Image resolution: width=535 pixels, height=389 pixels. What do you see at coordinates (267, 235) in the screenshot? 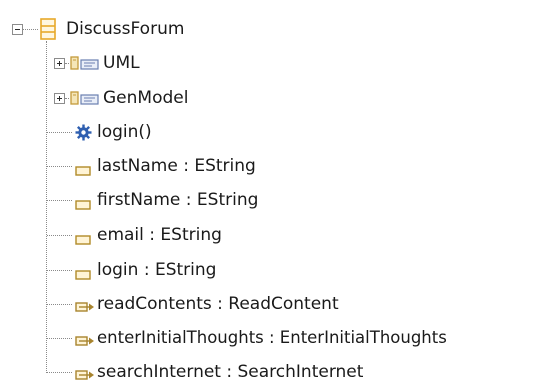
I see `tree-item-attribute-email: email : EString` at bounding box center [267, 235].